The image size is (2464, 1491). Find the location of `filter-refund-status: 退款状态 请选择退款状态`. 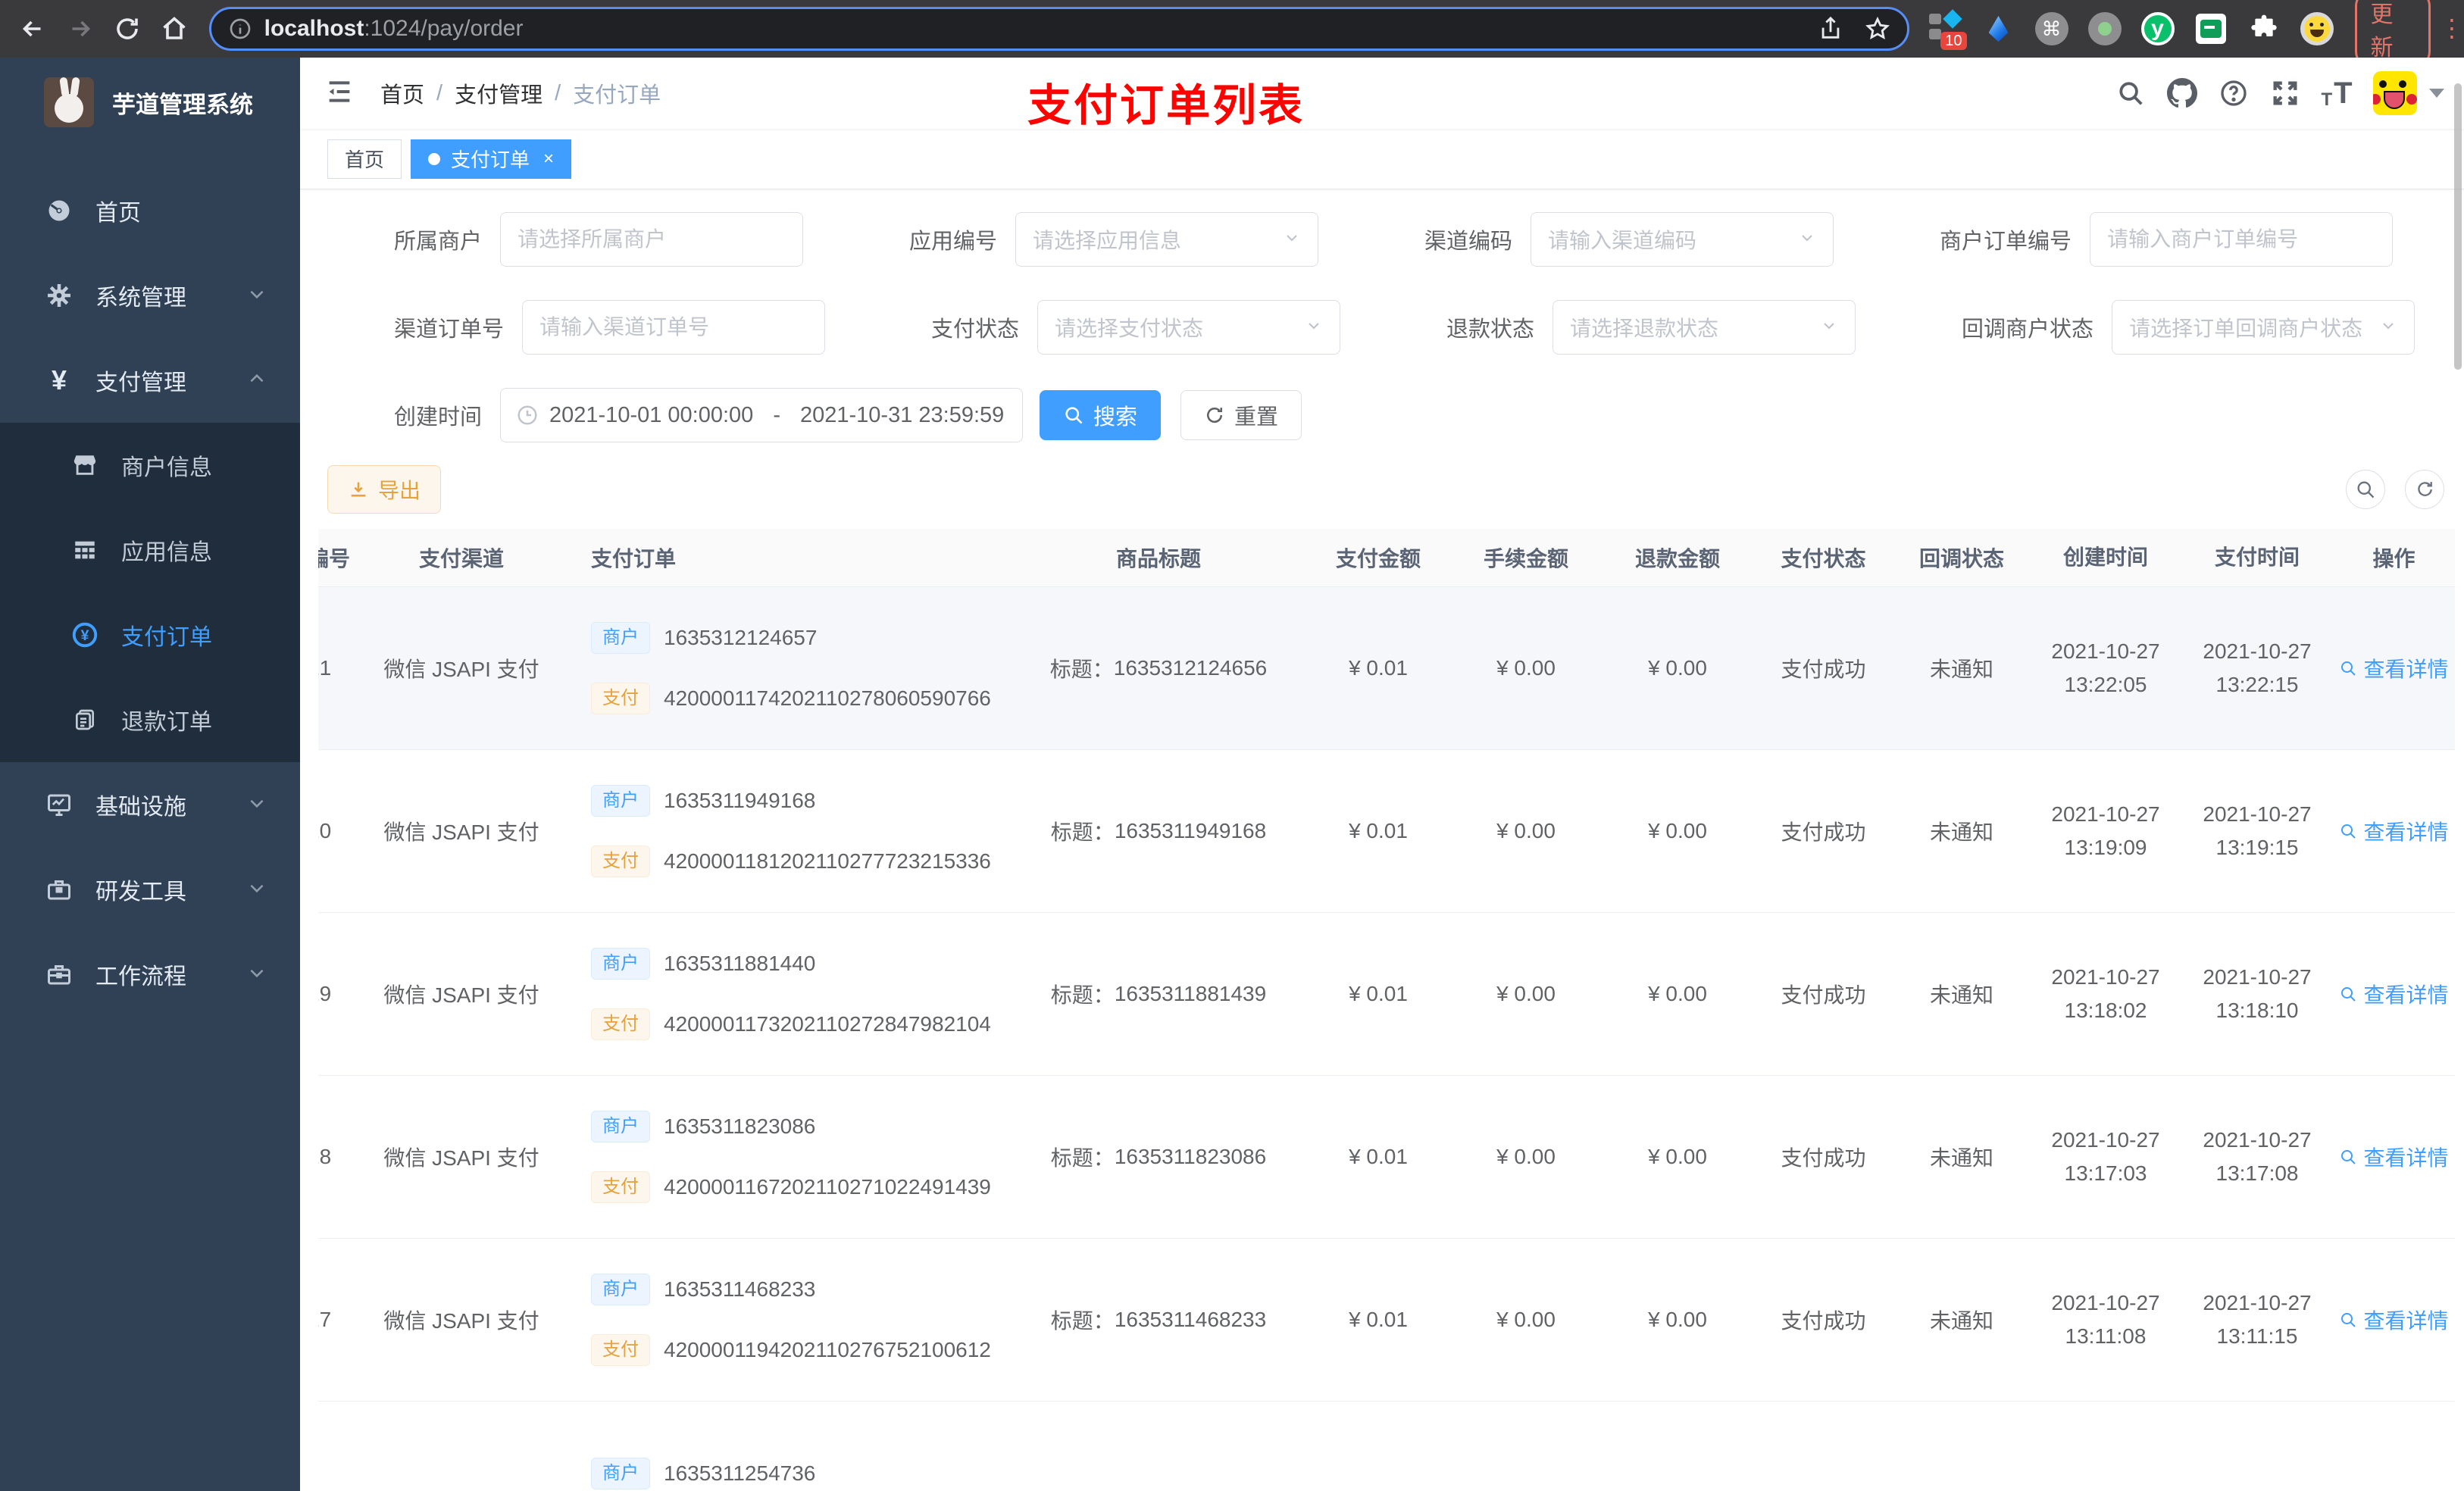

filter-refund-status: 退款状态 请选择退款状态 is located at coordinates (1651, 327).